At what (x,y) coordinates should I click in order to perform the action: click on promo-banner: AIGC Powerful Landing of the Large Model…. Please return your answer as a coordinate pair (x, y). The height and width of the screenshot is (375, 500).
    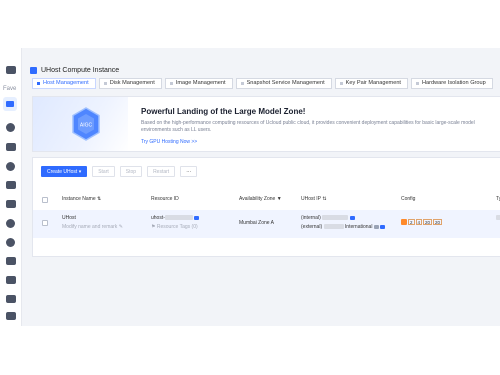
    Looking at the image, I should click on (266, 124).